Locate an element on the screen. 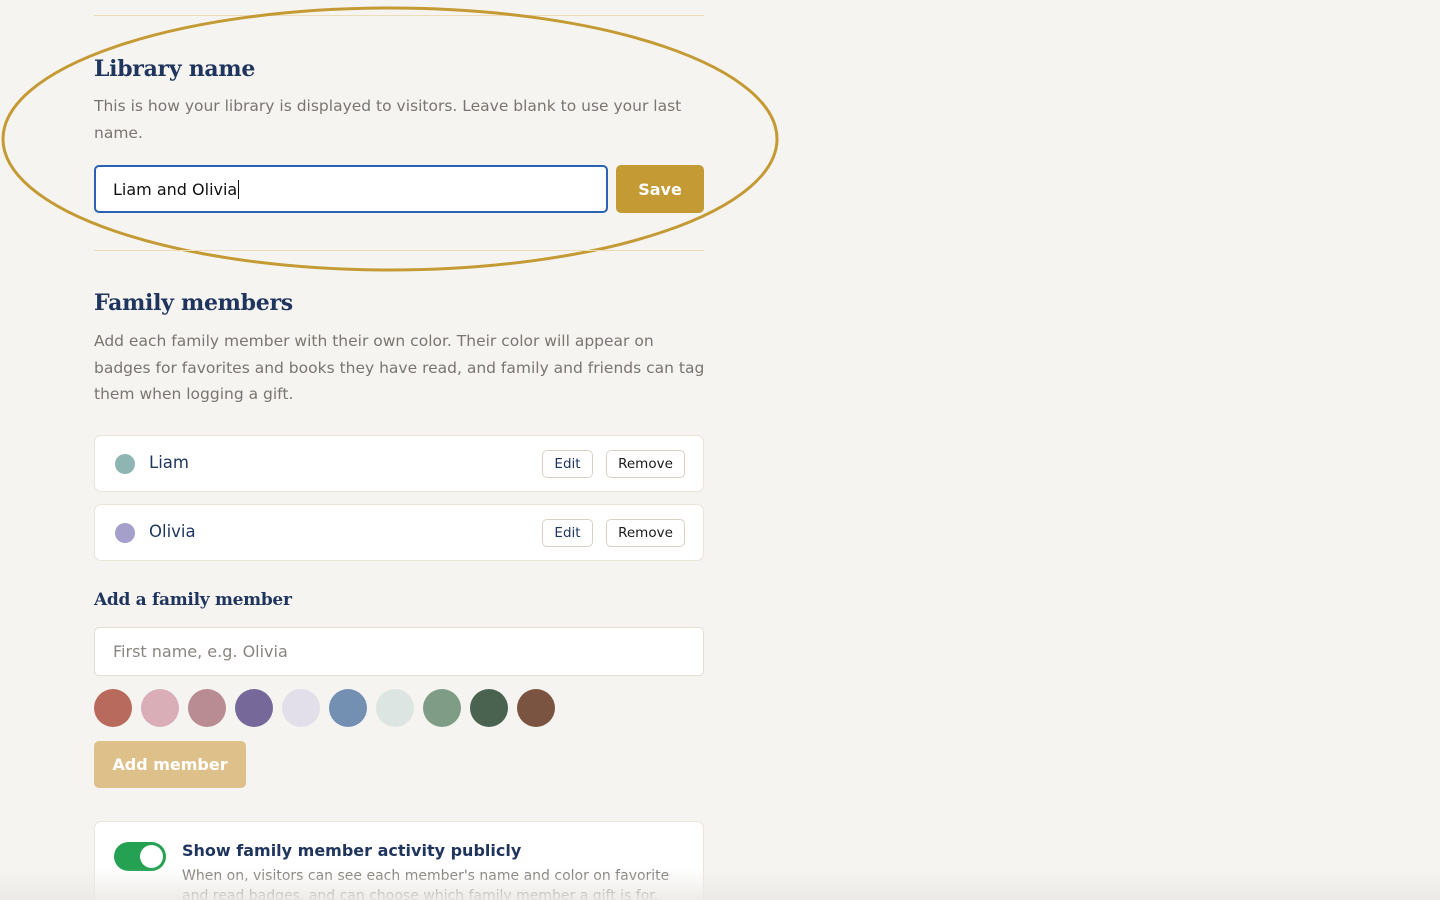 The width and height of the screenshot is (1440, 900). add-member-title: Add a family member is located at coordinates (193, 600).